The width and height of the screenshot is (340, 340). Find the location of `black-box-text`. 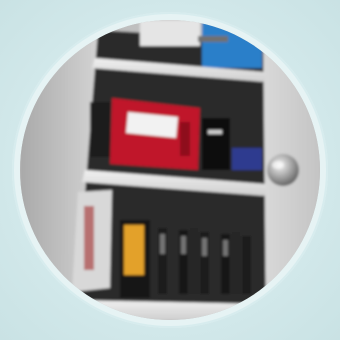

black-box-text is located at coordinates (215, 132).